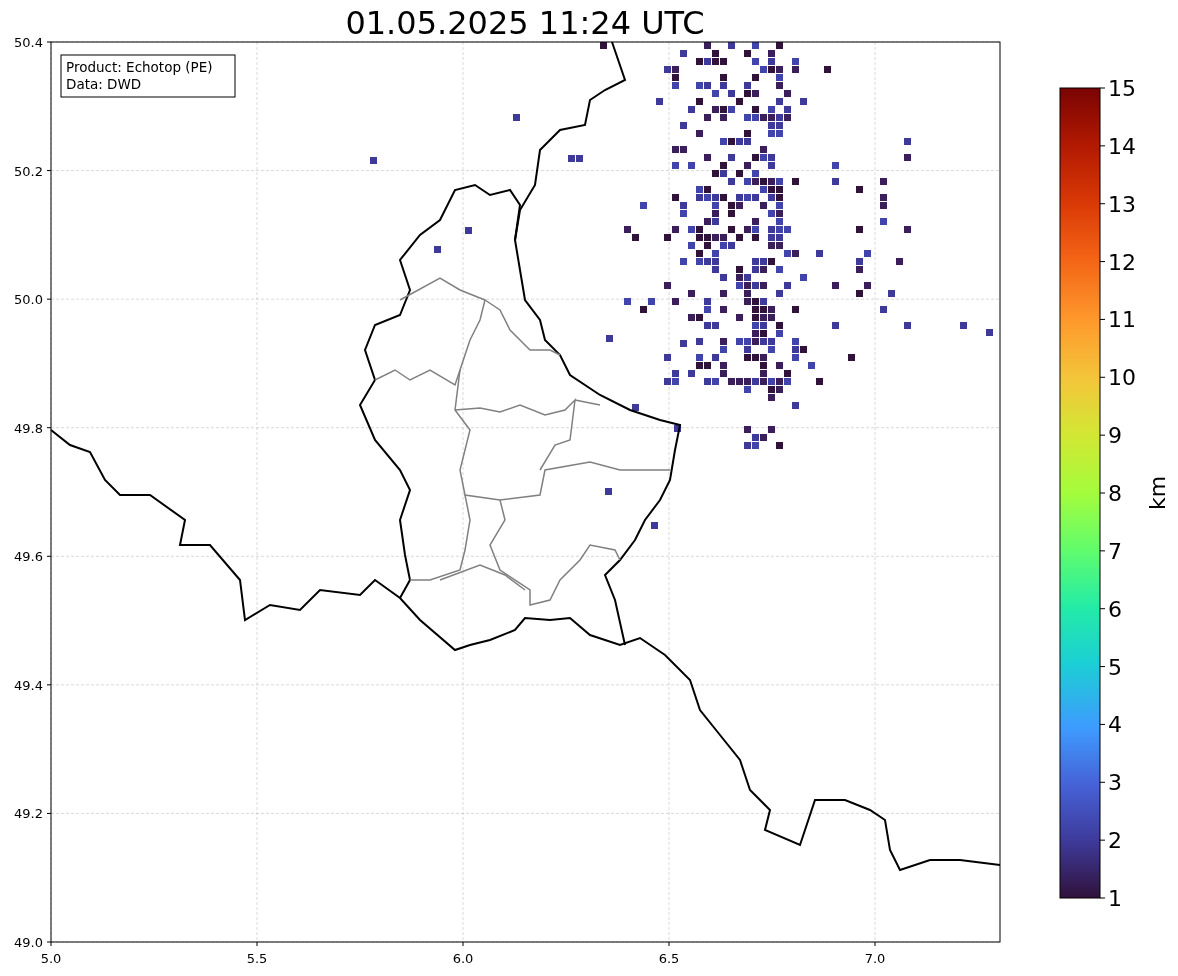 This screenshot has height=976, width=1178. I want to click on colorbar-tick-label: 14, so click(1122, 146).